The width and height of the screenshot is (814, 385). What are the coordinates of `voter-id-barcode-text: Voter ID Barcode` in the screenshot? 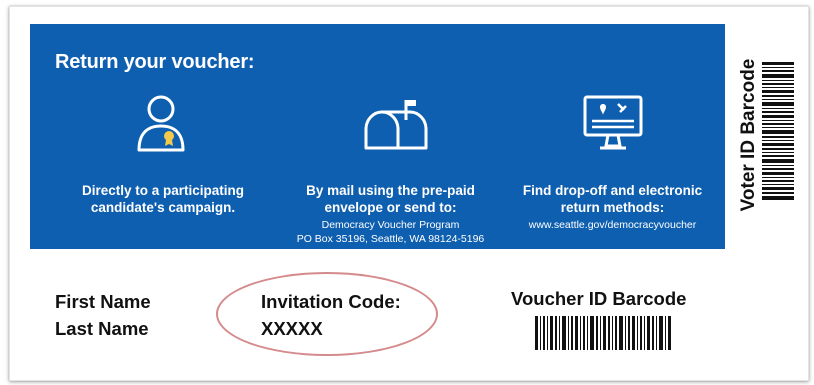 It's located at (748, 135).